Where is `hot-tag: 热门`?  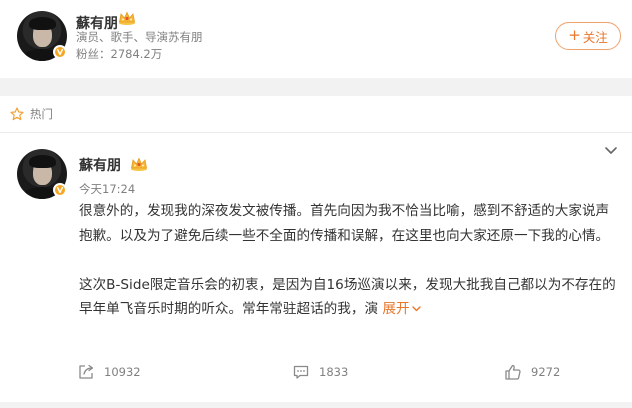
hot-tag: 热门 is located at coordinates (31, 114).